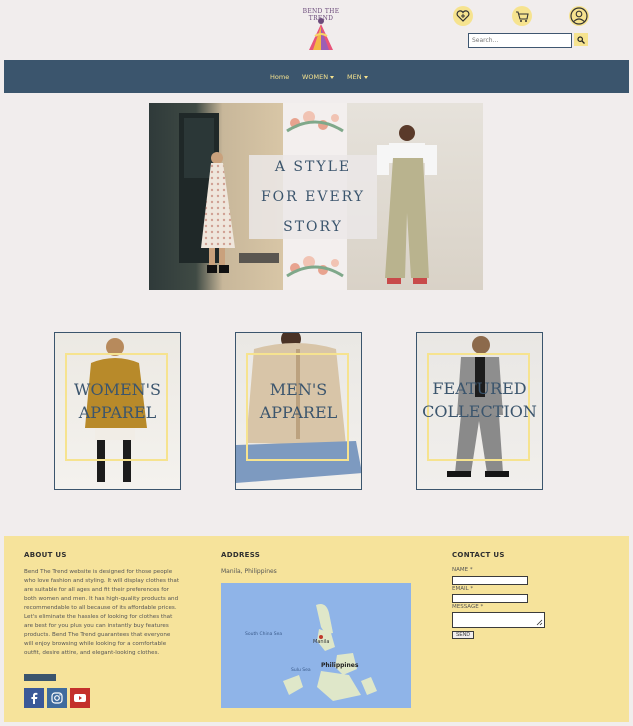  Describe the element at coordinates (463, 635) in the screenshot. I see `send-button: SEND` at that location.